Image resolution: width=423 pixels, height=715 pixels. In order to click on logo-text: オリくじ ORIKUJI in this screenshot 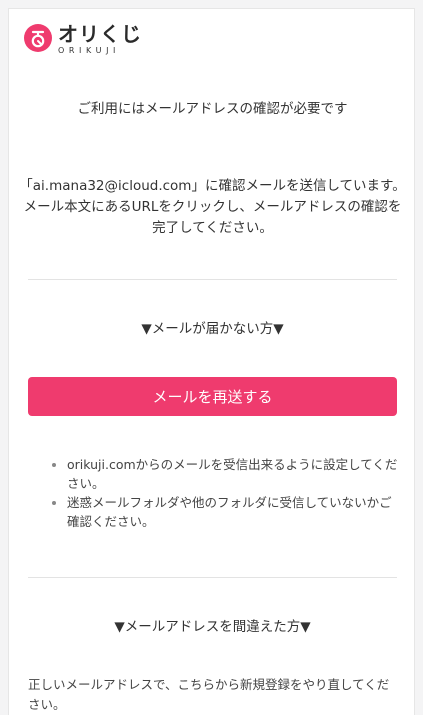, I will do `click(100, 39)`.